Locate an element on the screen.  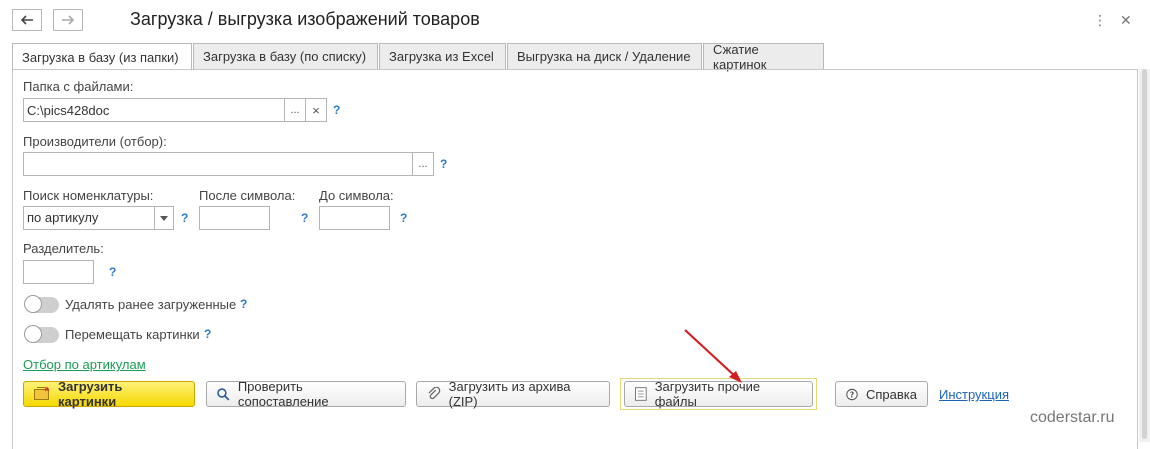
load-images-button: Загрузить картинки is located at coordinates (109, 394).